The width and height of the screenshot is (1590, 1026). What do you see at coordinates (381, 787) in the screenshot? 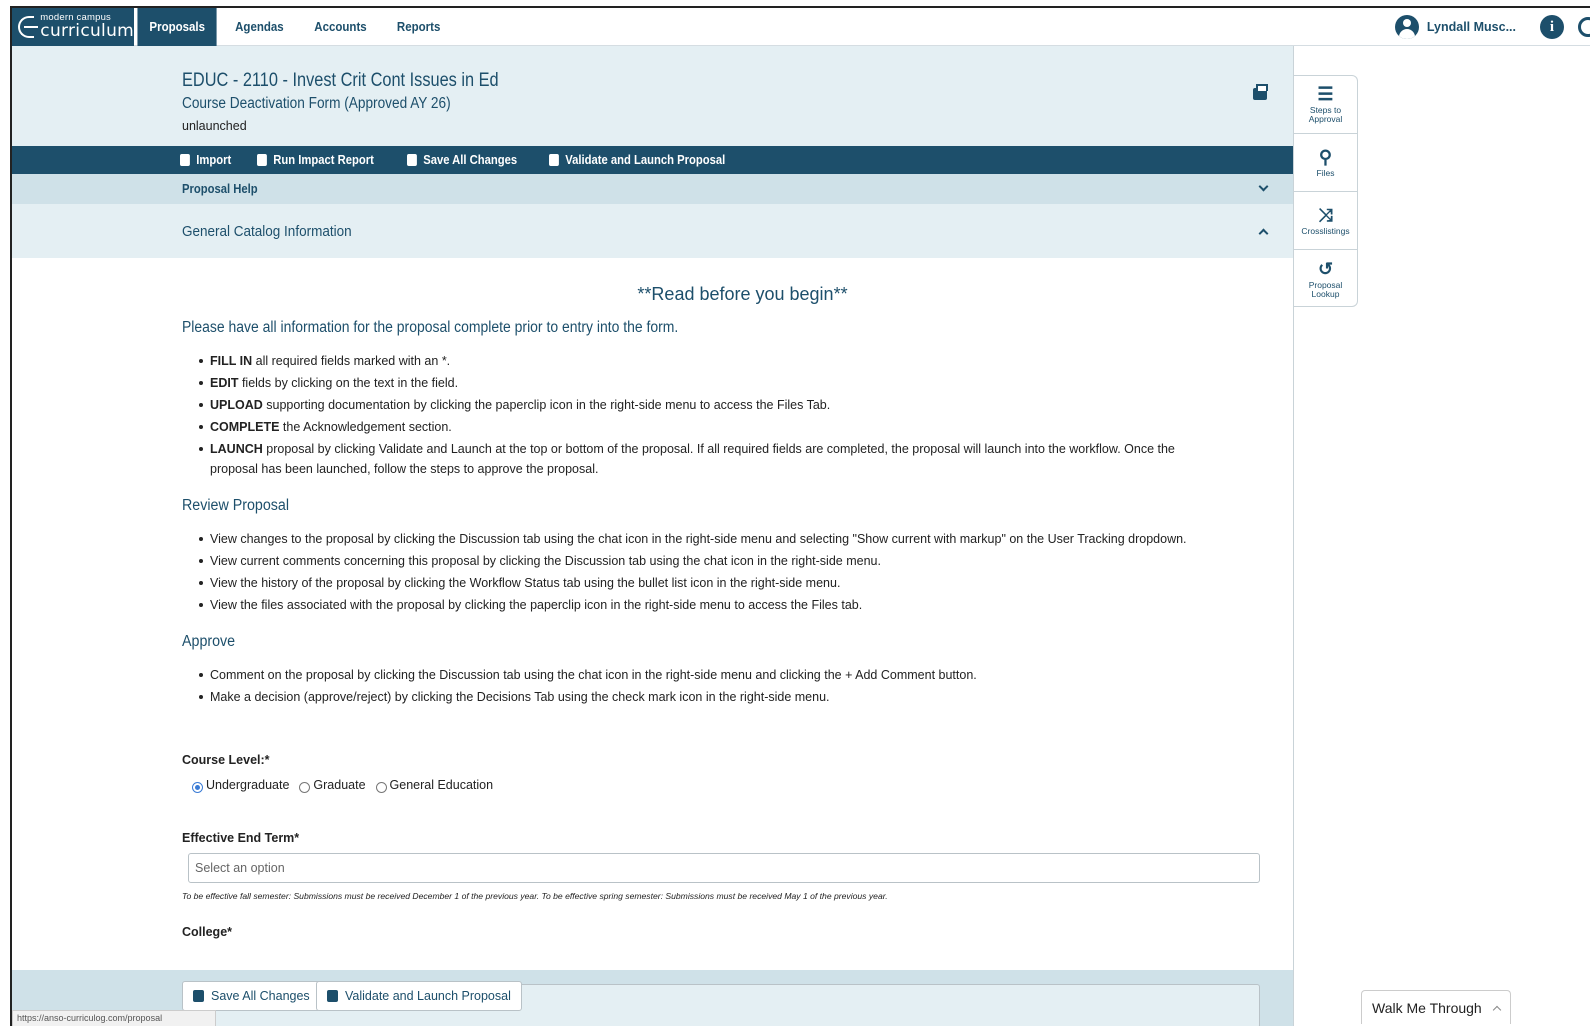
I see `radio-general-education` at bounding box center [381, 787].